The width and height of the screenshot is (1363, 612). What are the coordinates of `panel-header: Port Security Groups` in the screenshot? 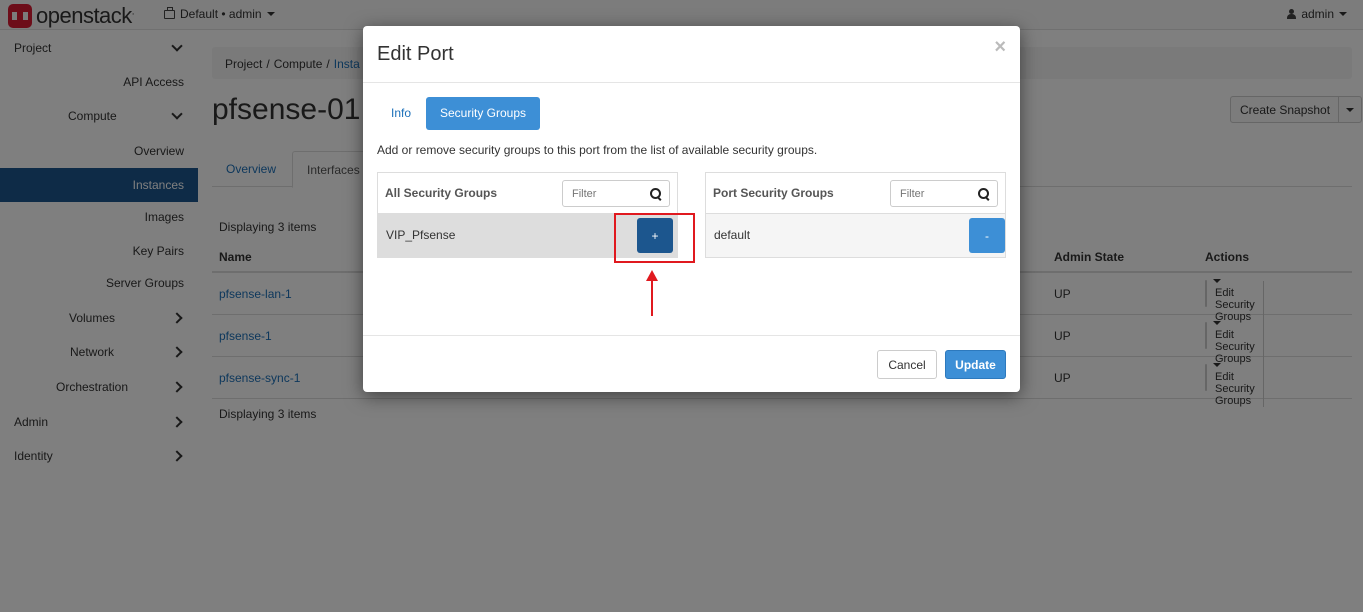 It's located at (855, 193).